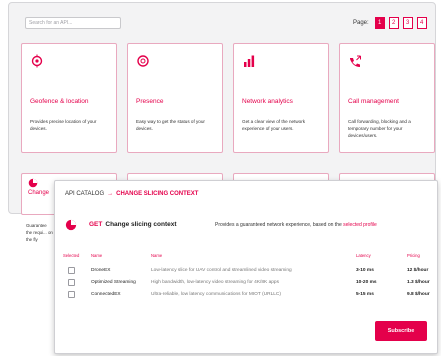 The height and width of the screenshot is (356, 441). Describe the element at coordinates (363, 255) in the screenshot. I see `column-header-latency: Latency` at that location.